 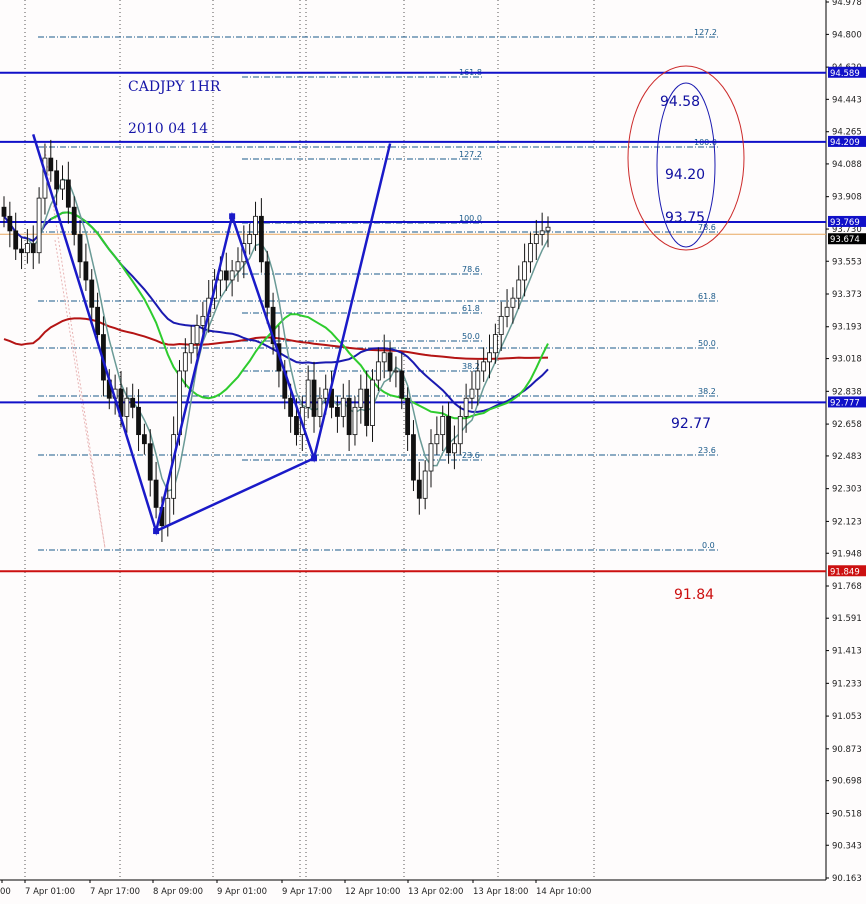 I want to click on y-tick-label-9: 93.373, so click(x=847, y=295).